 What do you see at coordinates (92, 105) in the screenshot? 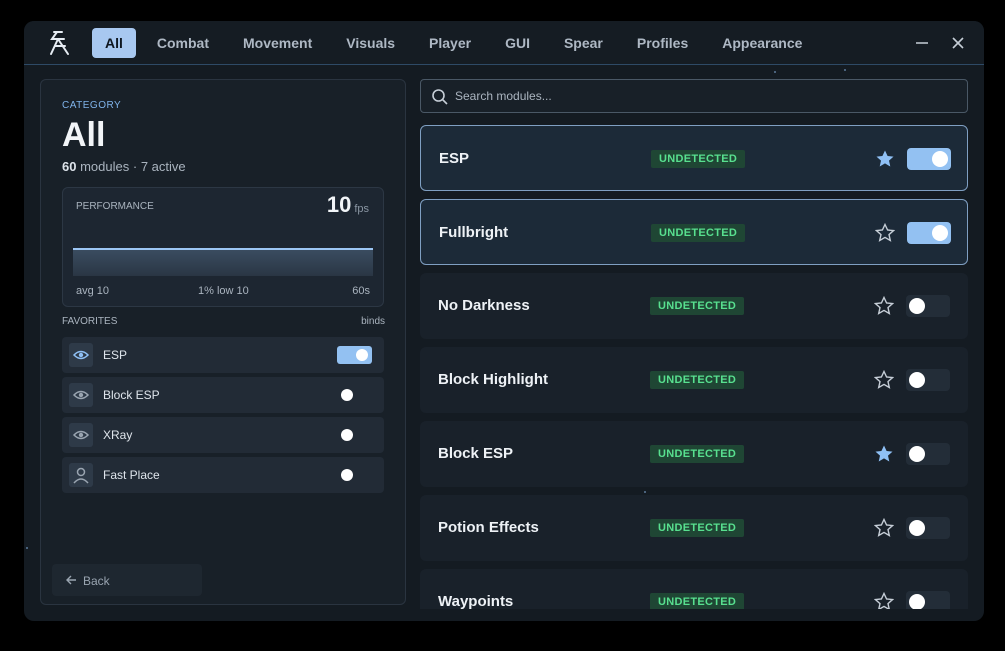
I see `category-label: CATEGORY` at bounding box center [92, 105].